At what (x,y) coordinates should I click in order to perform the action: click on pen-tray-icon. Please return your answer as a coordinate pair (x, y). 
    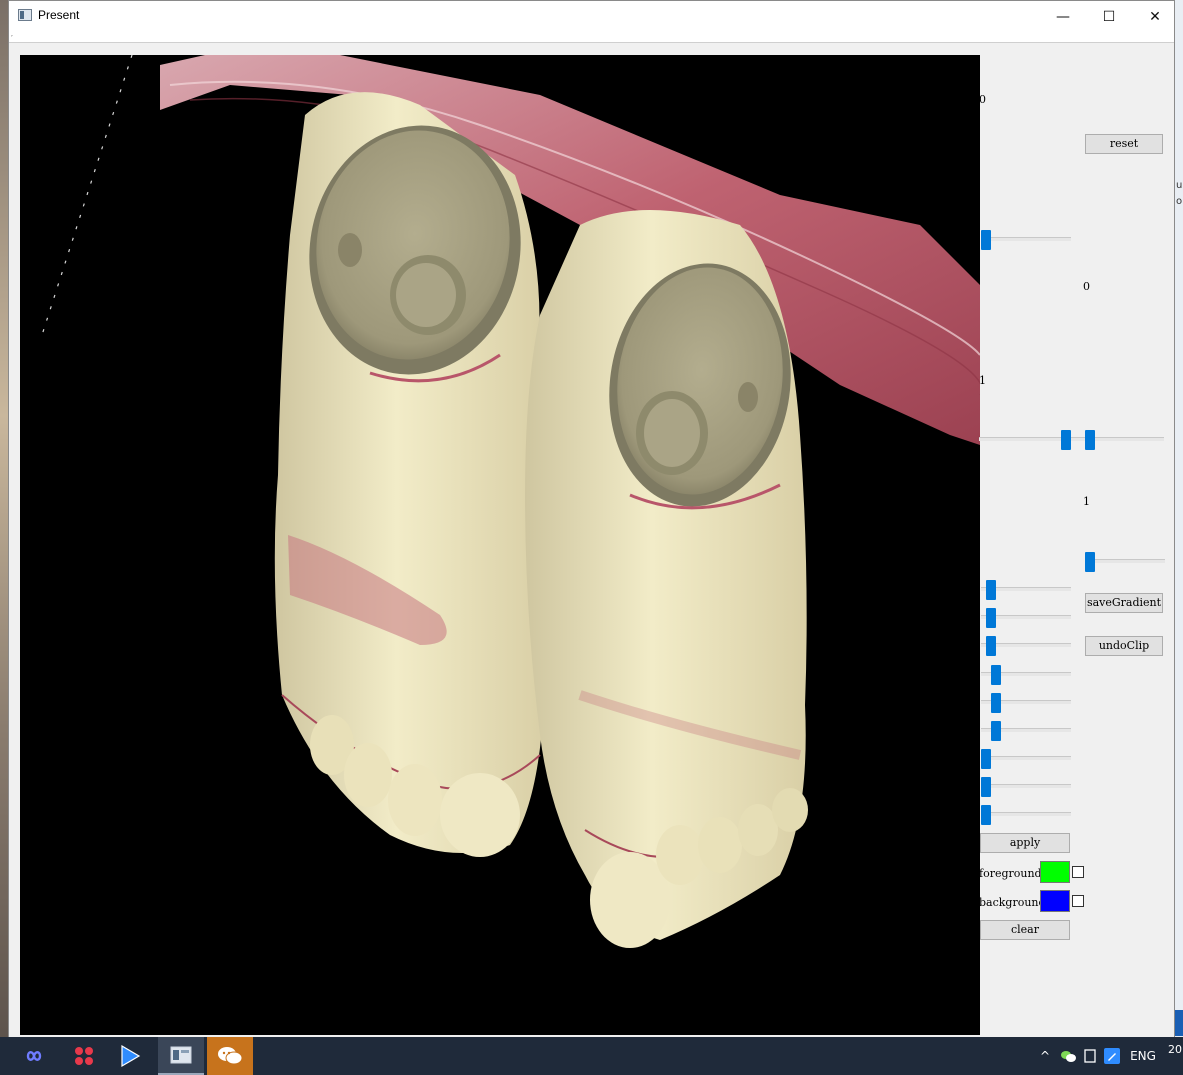
    Looking at the image, I should click on (1112, 1056).